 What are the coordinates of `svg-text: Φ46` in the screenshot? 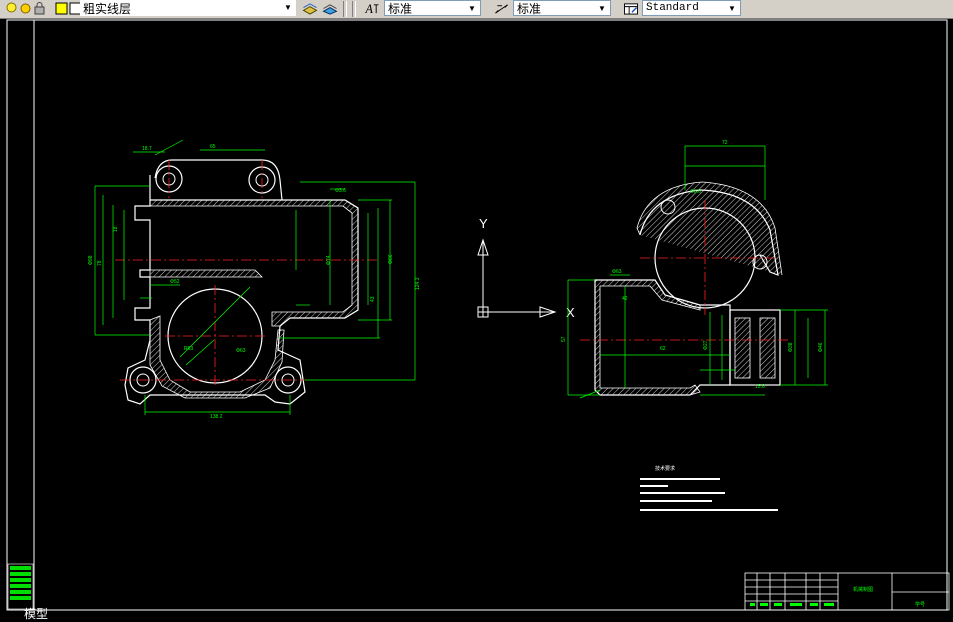 It's located at (821, 347).